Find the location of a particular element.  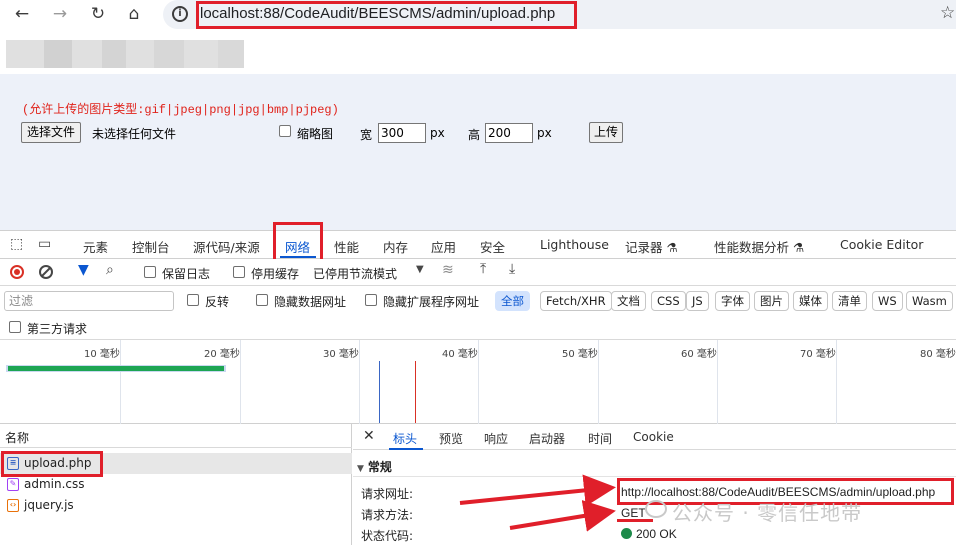

record-icon is located at coordinates (17, 272).